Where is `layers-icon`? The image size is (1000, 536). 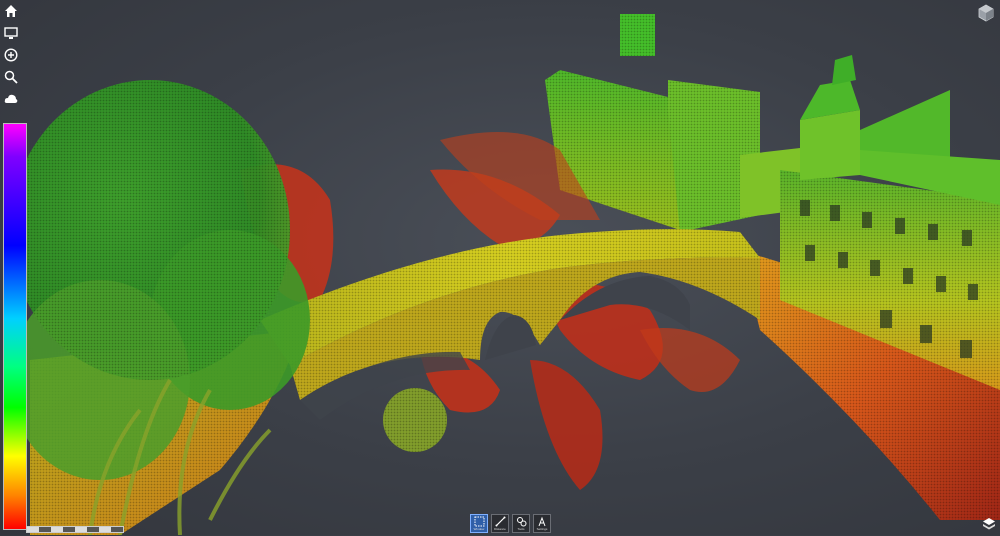
layers-icon is located at coordinates (989, 524).